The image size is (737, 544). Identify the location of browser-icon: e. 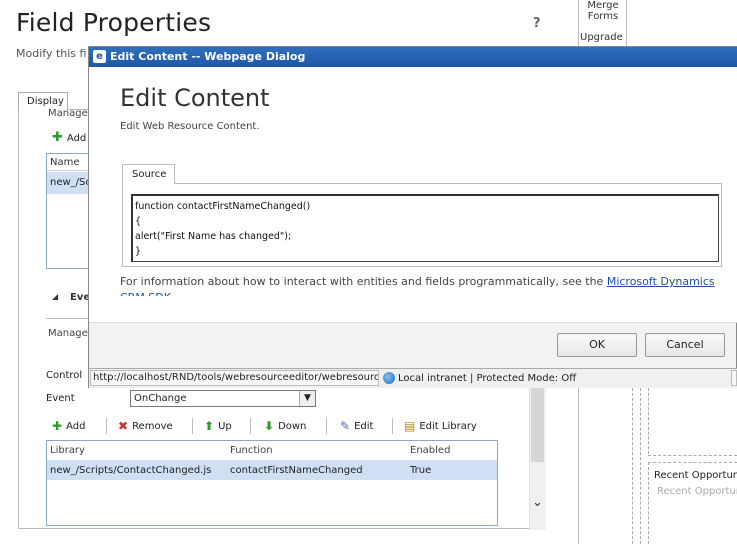
(99, 56).